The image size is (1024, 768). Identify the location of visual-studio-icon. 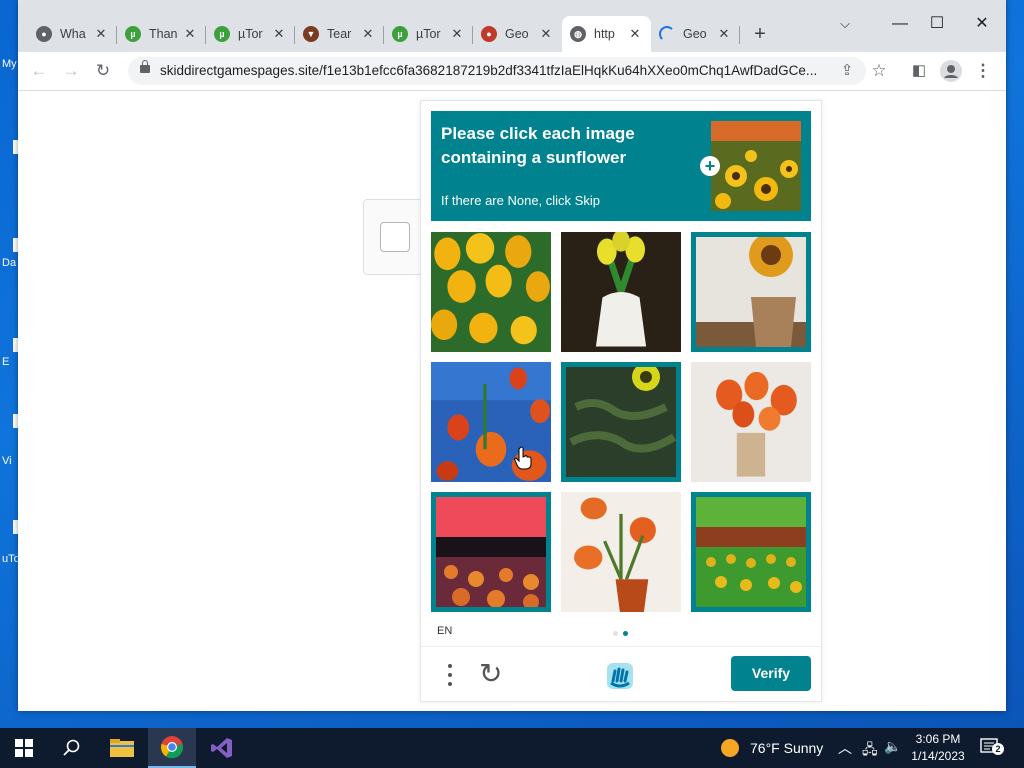
(221, 748).